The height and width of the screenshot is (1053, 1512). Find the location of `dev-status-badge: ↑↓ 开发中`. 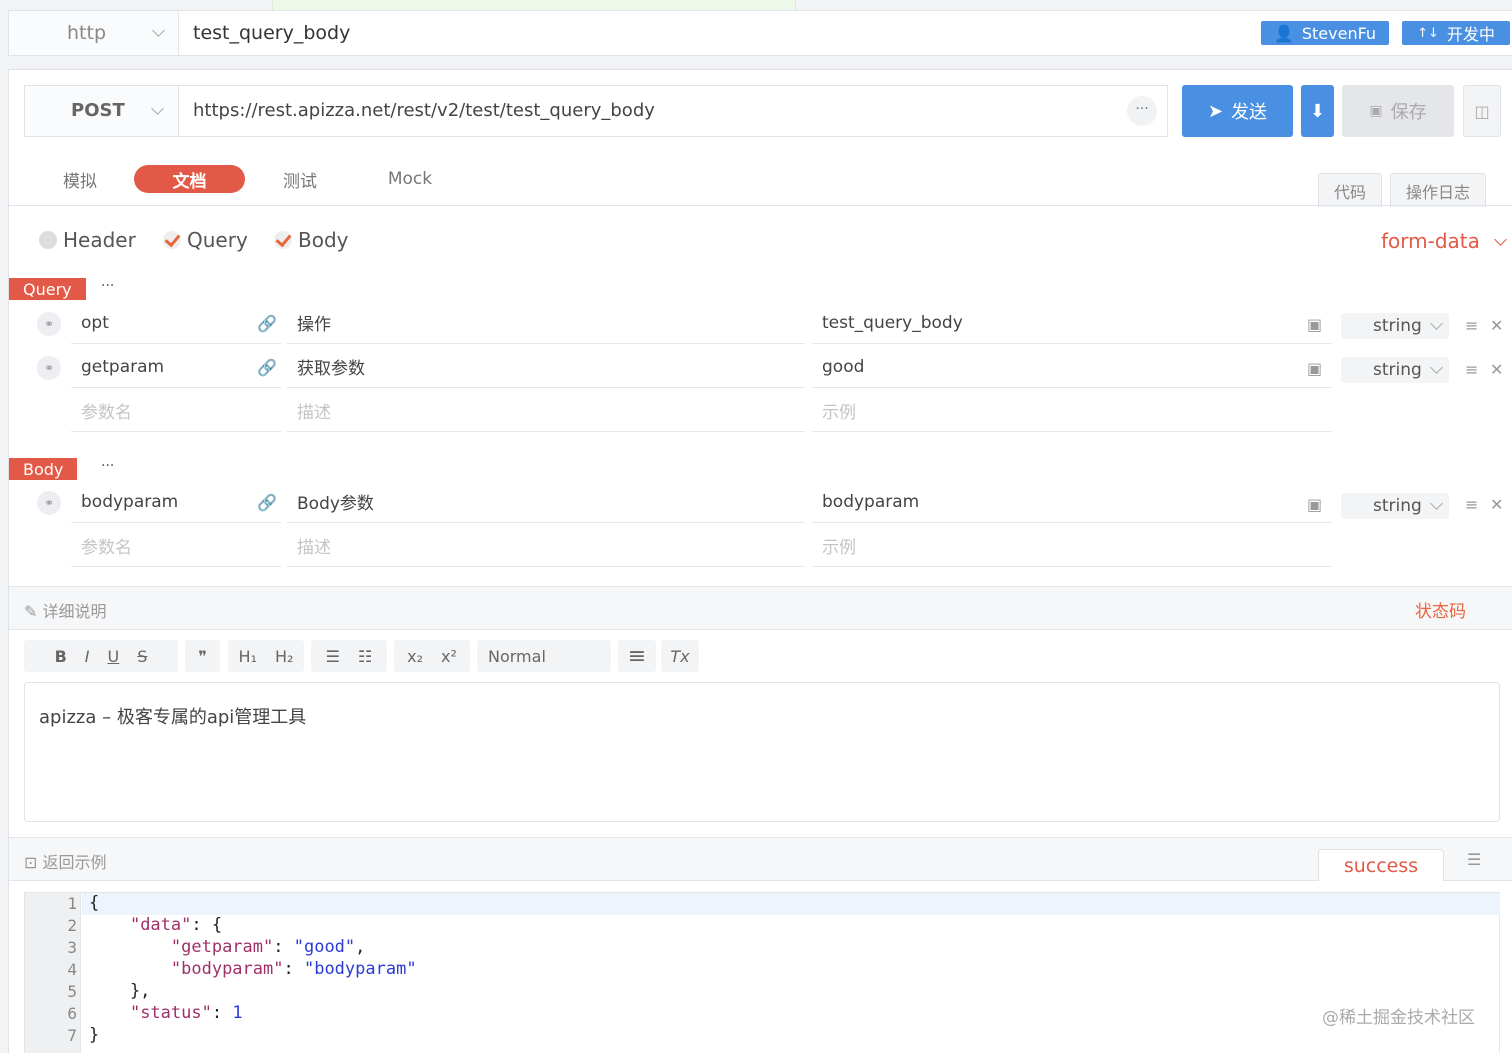

dev-status-badge: ↑↓ 开发中 is located at coordinates (1456, 33).